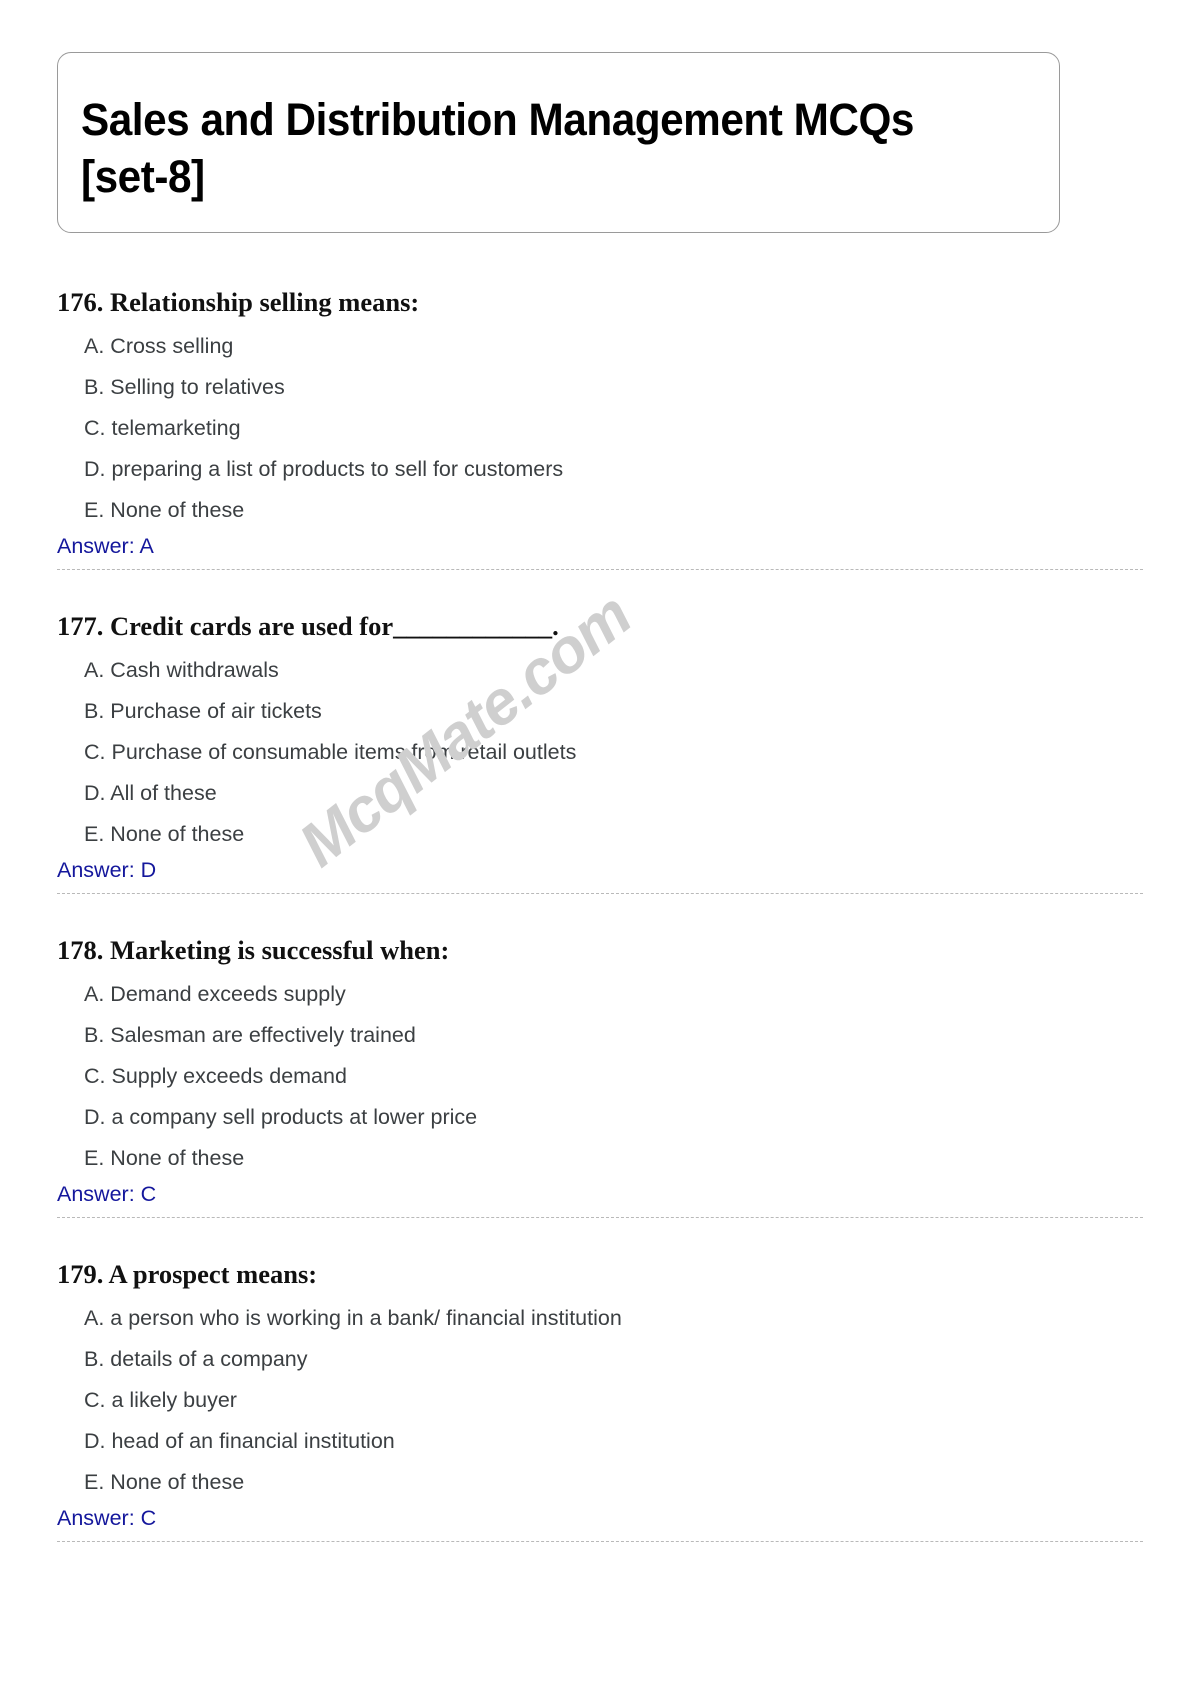 Image resolution: width=1200 pixels, height=1697 pixels. I want to click on option-item: C. Supply exceeds demand, so click(642, 1067).